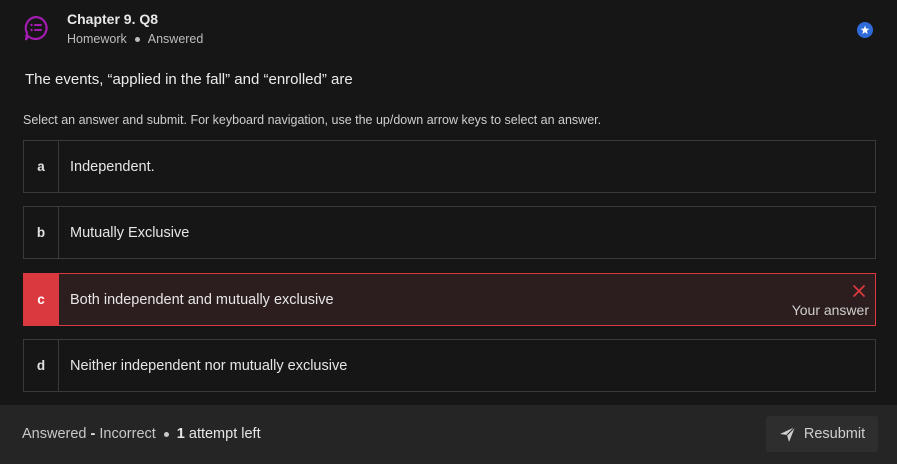 The image size is (897, 464). What do you see at coordinates (224, 434) in the screenshot?
I see `attempts-label: attempt left` at bounding box center [224, 434].